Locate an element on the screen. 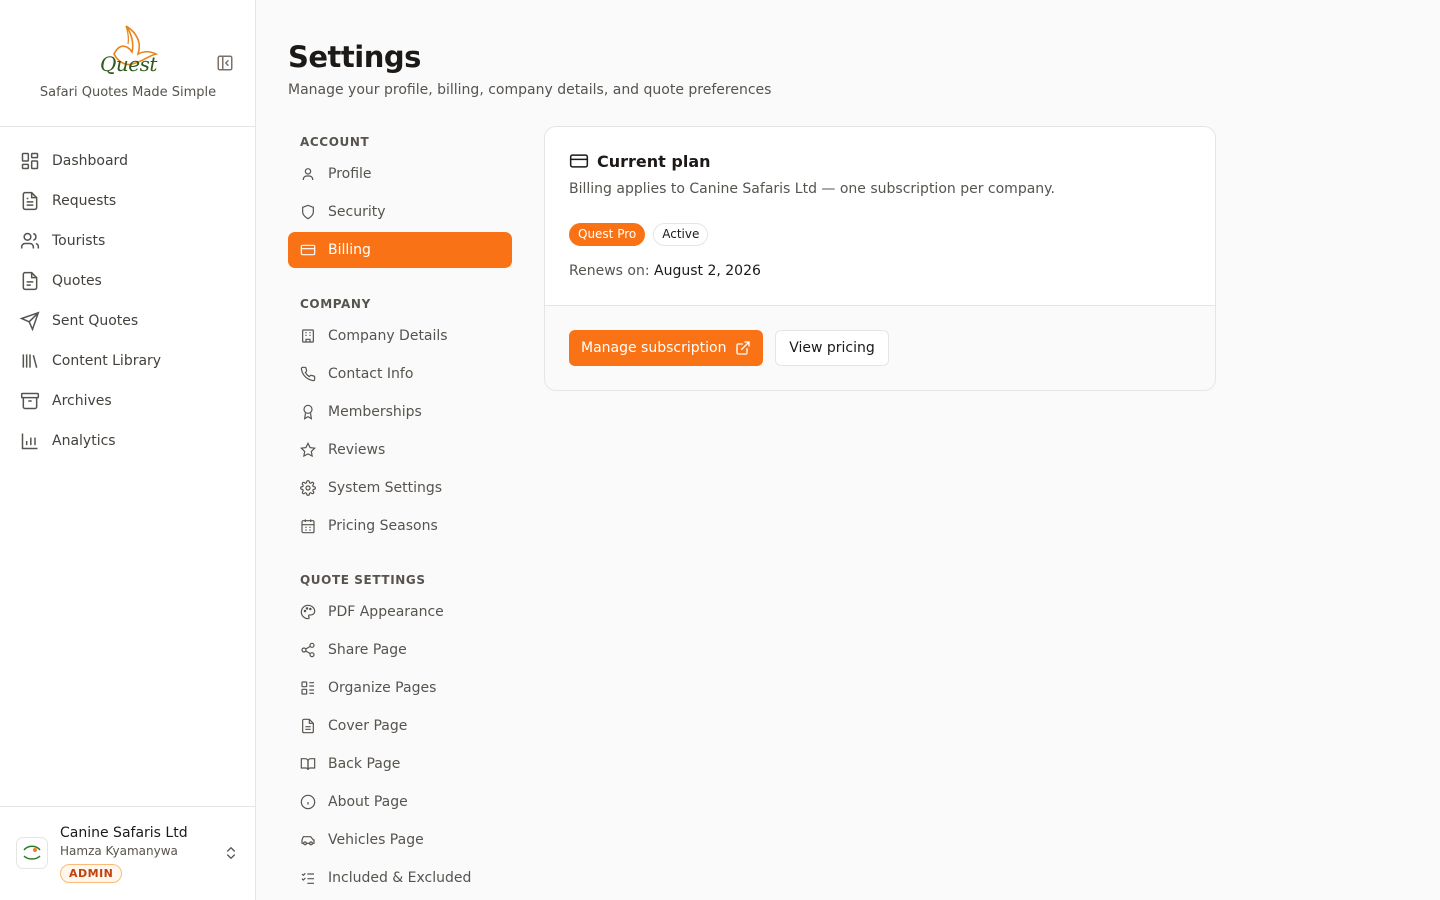 Image resolution: width=1440 pixels, height=900 pixels. settings-item-security: Security is located at coordinates (400, 212).